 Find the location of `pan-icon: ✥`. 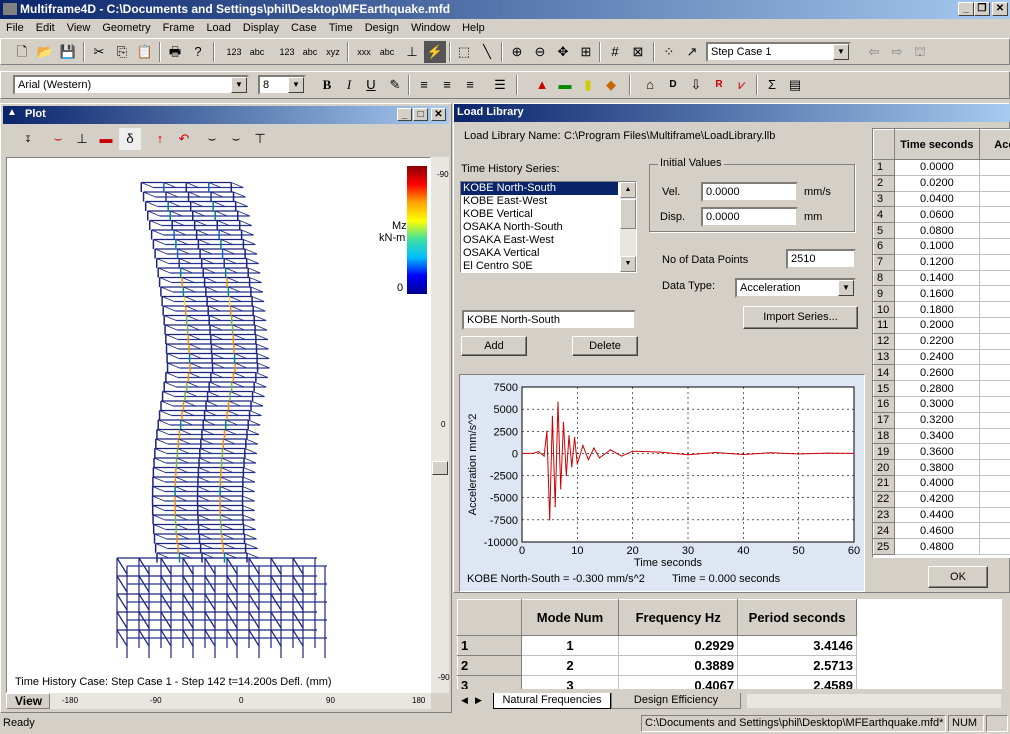

pan-icon: ✥ is located at coordinates (563, 52).